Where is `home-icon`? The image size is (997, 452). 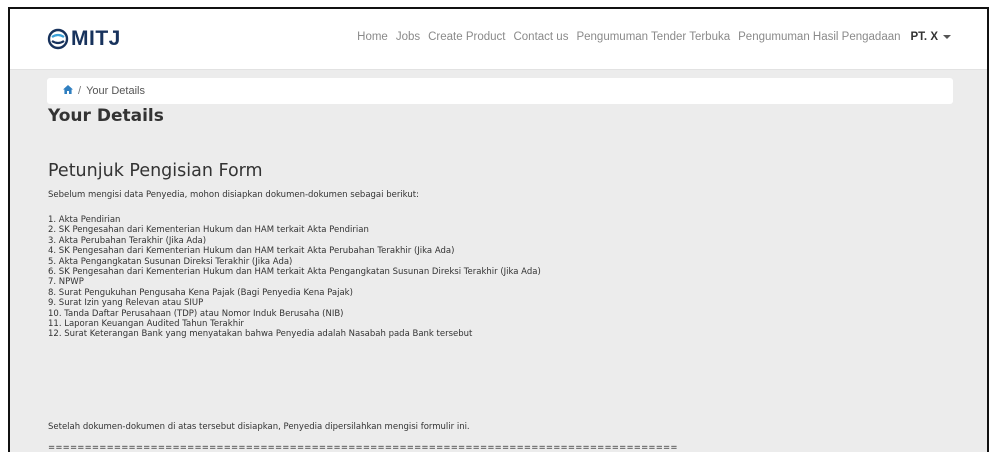 home-icon is located at coordinates (68, 91).